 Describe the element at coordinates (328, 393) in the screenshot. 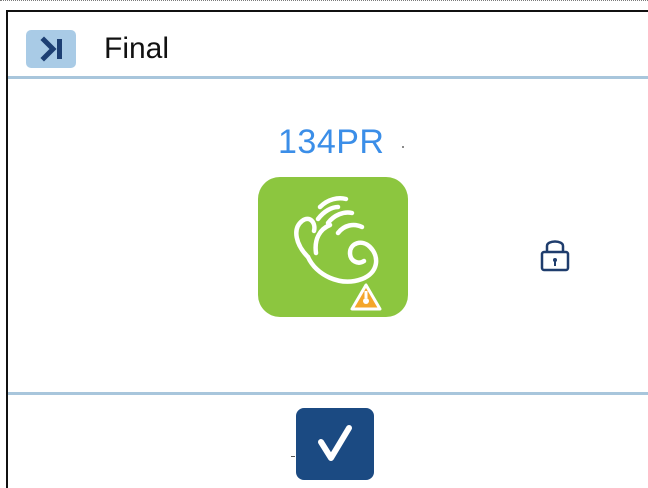

I see `footer-divider` at that location.